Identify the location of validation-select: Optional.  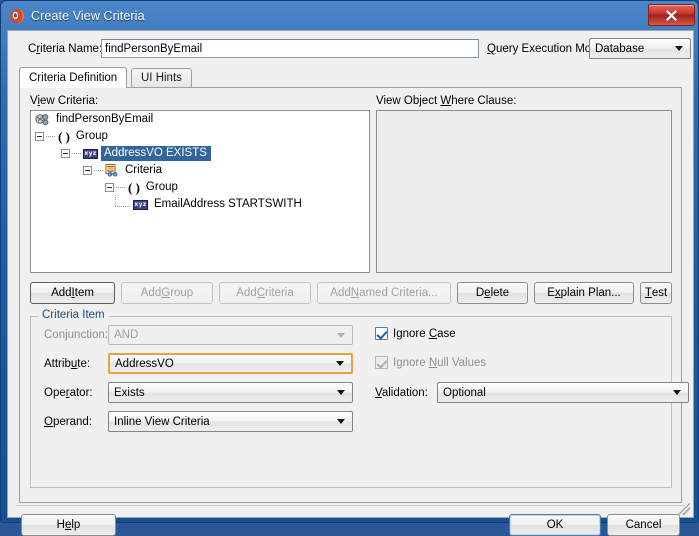
(563, 392).